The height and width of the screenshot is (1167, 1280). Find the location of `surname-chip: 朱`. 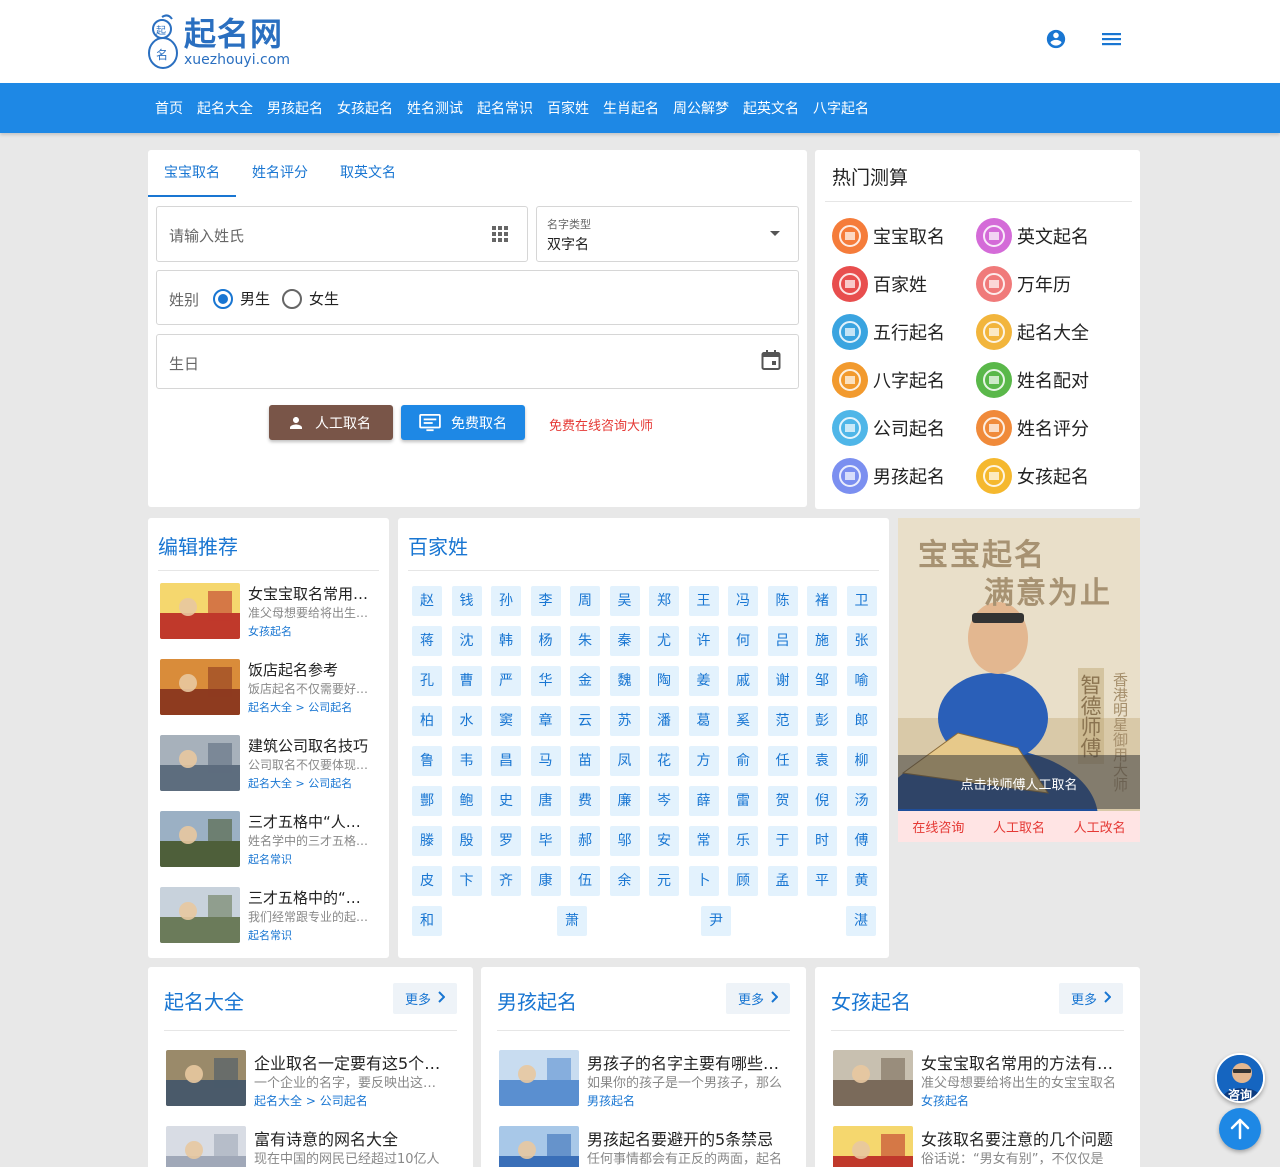

surname-chip: 朱 is located at coordinates (585, 641).